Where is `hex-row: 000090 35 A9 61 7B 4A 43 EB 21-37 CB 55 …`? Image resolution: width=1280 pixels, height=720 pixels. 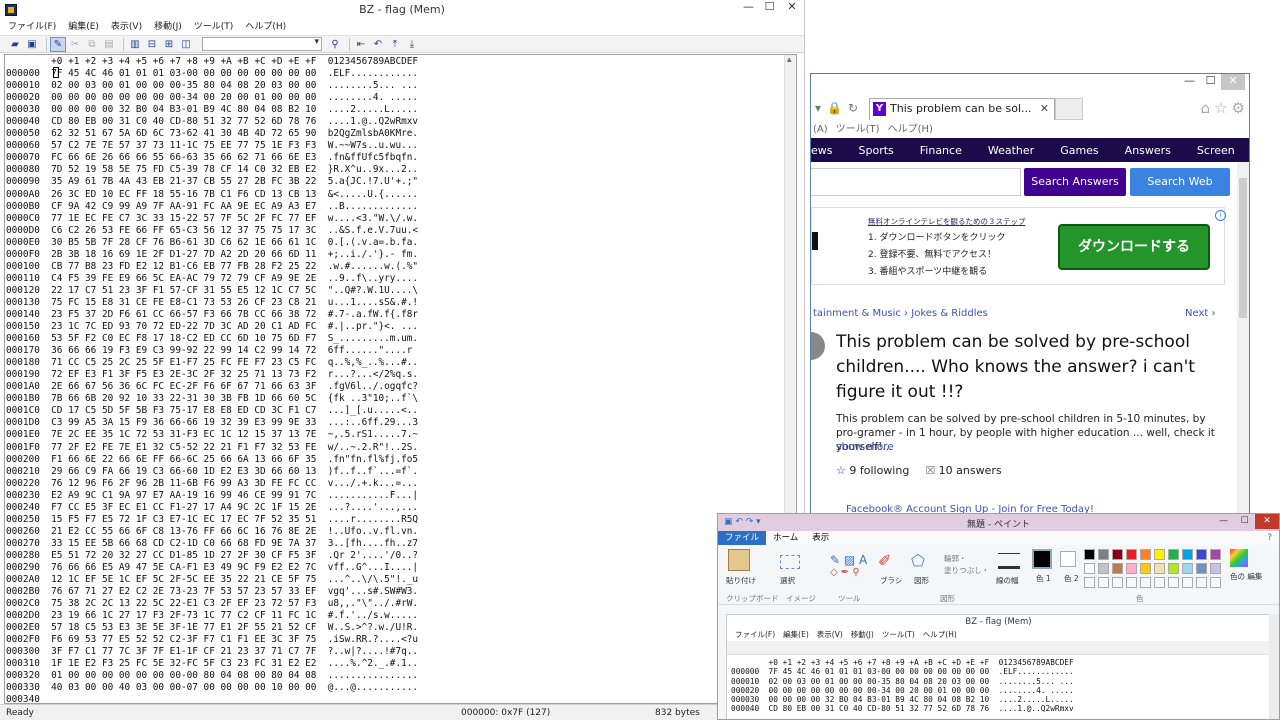
hex-row: 000090 35 A9 61 7B 4A 43 EB 21-37 CB 55 … is located at coordinates (212, 182).